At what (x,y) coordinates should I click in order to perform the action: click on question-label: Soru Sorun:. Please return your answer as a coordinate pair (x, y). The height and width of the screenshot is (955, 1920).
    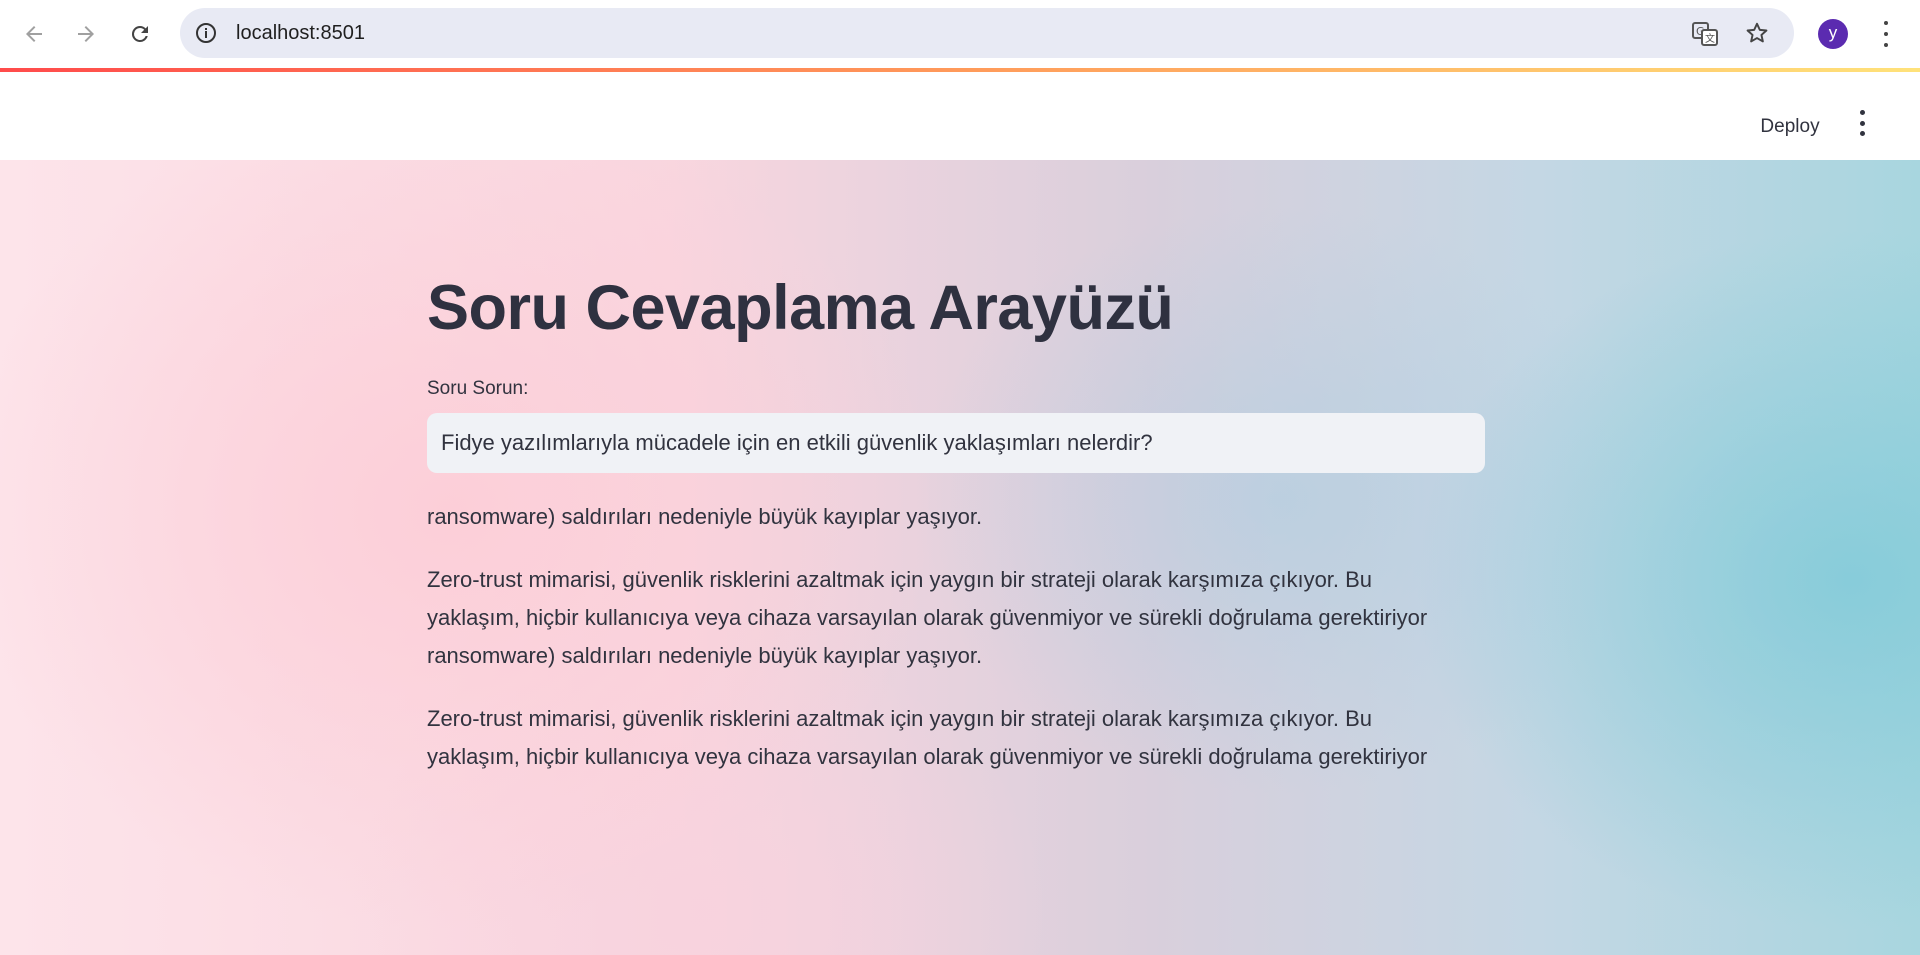
    Looking at the image, I should click on (478, 388).